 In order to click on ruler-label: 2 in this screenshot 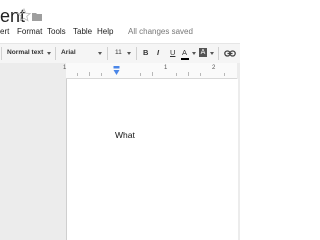, I will do `click(214, 68)`.